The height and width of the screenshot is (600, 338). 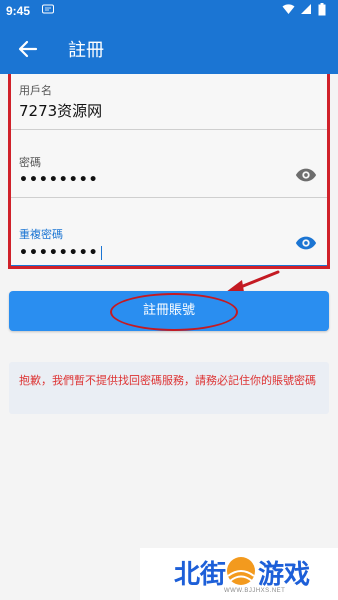 I want to click on watermark-url: WWW.BJJHXS.NET, so click(x=255, y=591).